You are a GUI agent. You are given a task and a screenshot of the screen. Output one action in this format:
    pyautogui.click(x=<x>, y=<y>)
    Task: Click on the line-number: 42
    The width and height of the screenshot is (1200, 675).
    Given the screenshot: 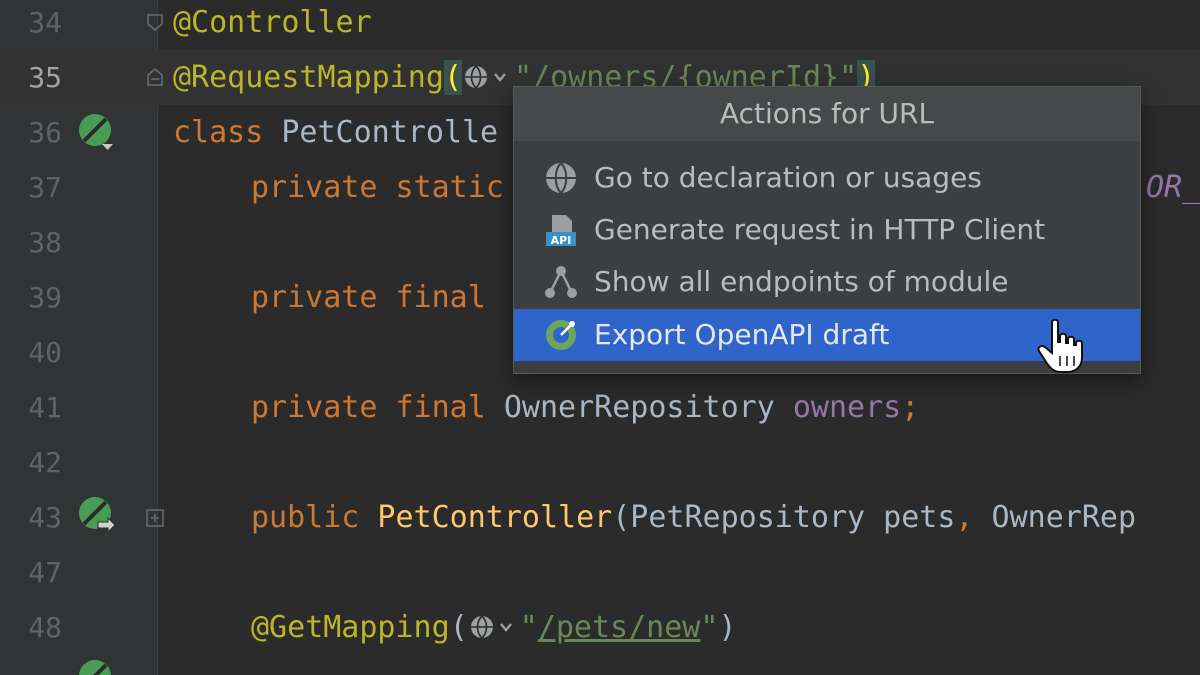 What is the action you would take?
    pyautogui.click(x=45, y=462)
    